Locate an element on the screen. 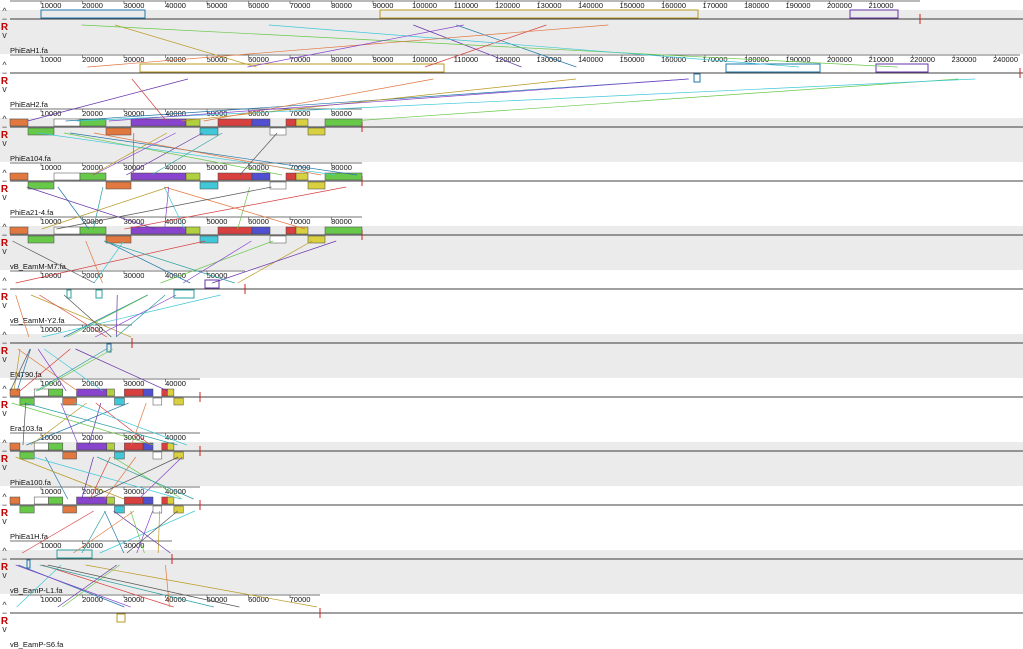  ruler-tick-label: 10000 is located at coordinates (51, 5).